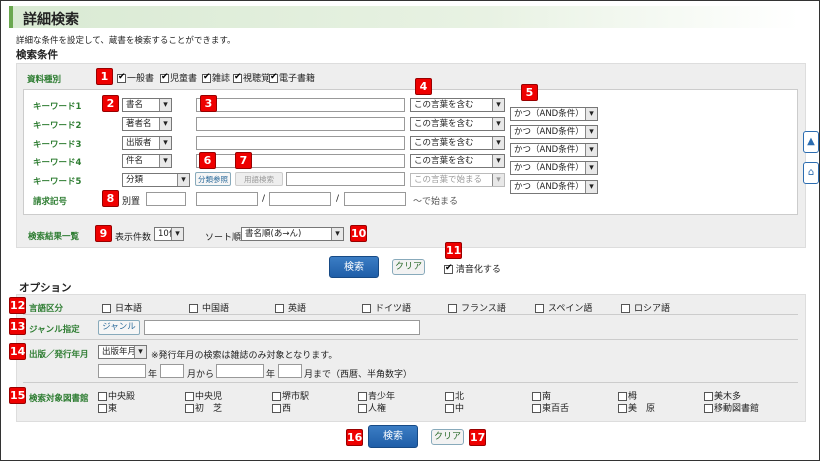 The width and height of the screenshot is (820, 461). What do you see at coordinates (169, 234) in the screenshot?
I see `count-select: 10件` at bounding box center [169, 234].